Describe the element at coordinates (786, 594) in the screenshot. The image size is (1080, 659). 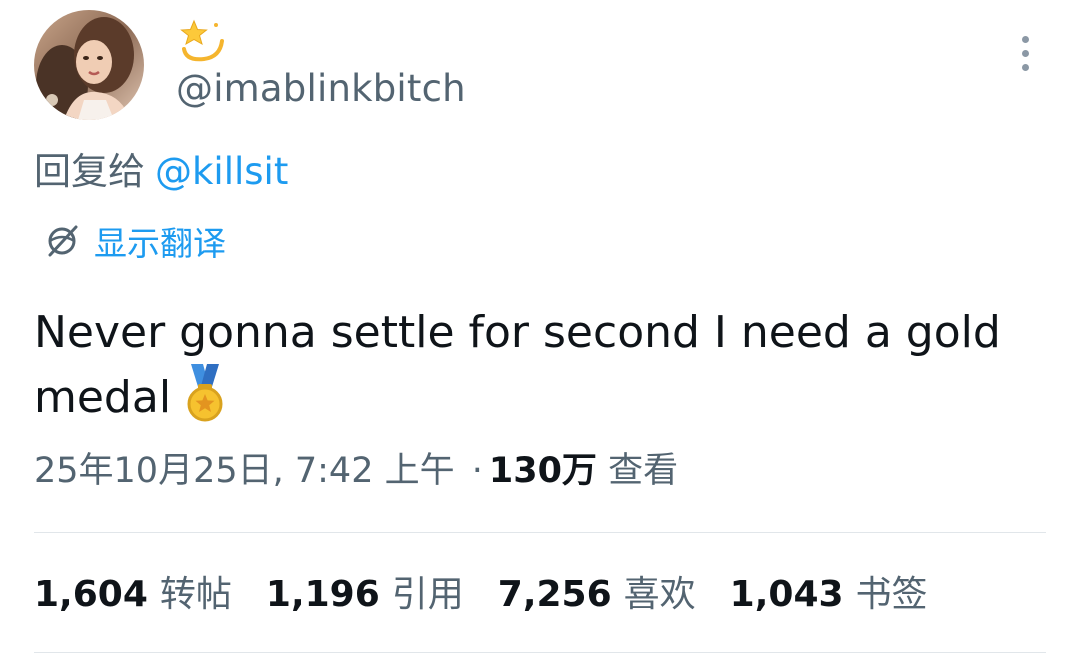
I see `bookmarks-count: 1,043` at that location.